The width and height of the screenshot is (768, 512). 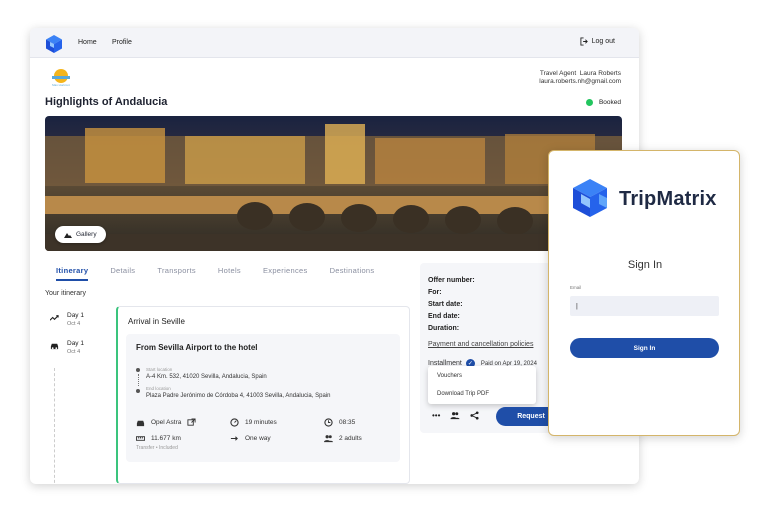 What do you see at coordinates (603, 41) in the screenshot?
I see `logout-label: Log out` at bounding box center [603, 41].